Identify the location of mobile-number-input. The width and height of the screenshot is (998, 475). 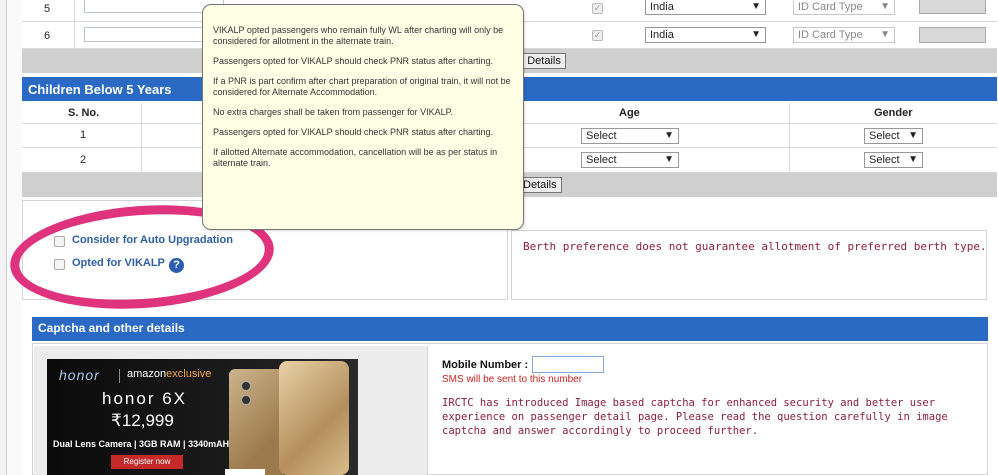
(568, 364).